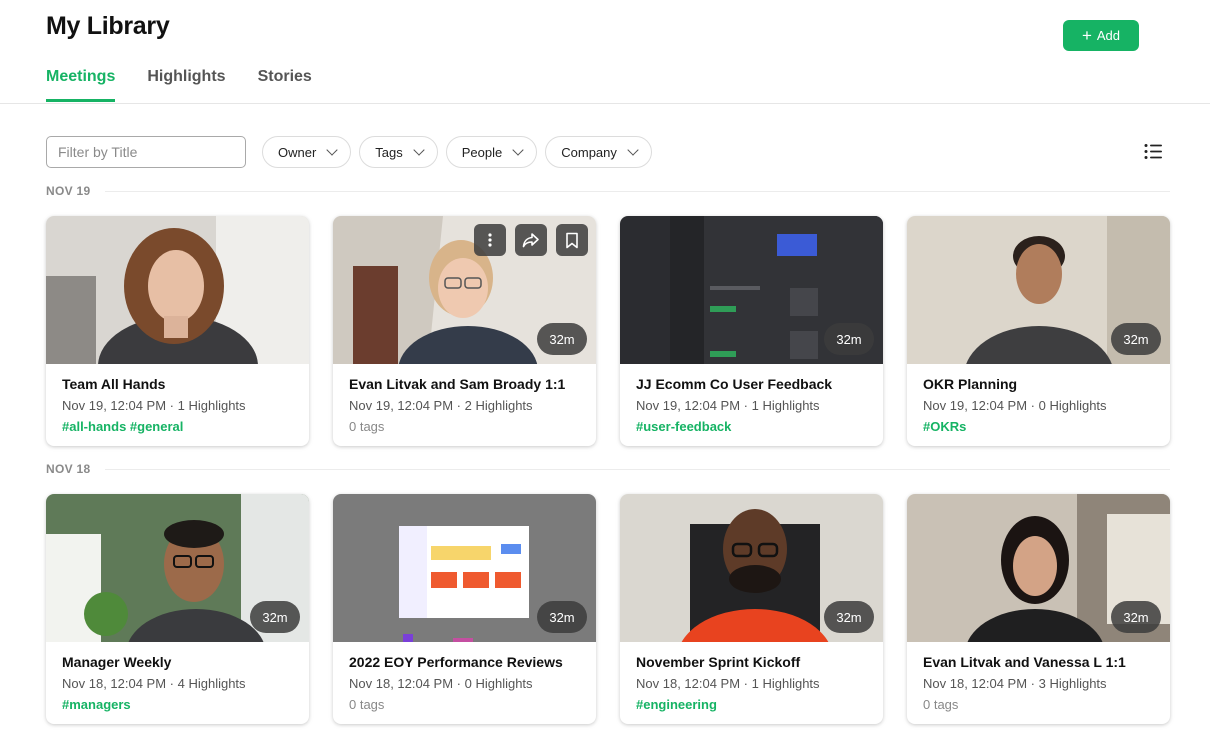  Describe the element at coordinates (285, 85) in the screenshot. I see `tab-stories: Stories` at that location.